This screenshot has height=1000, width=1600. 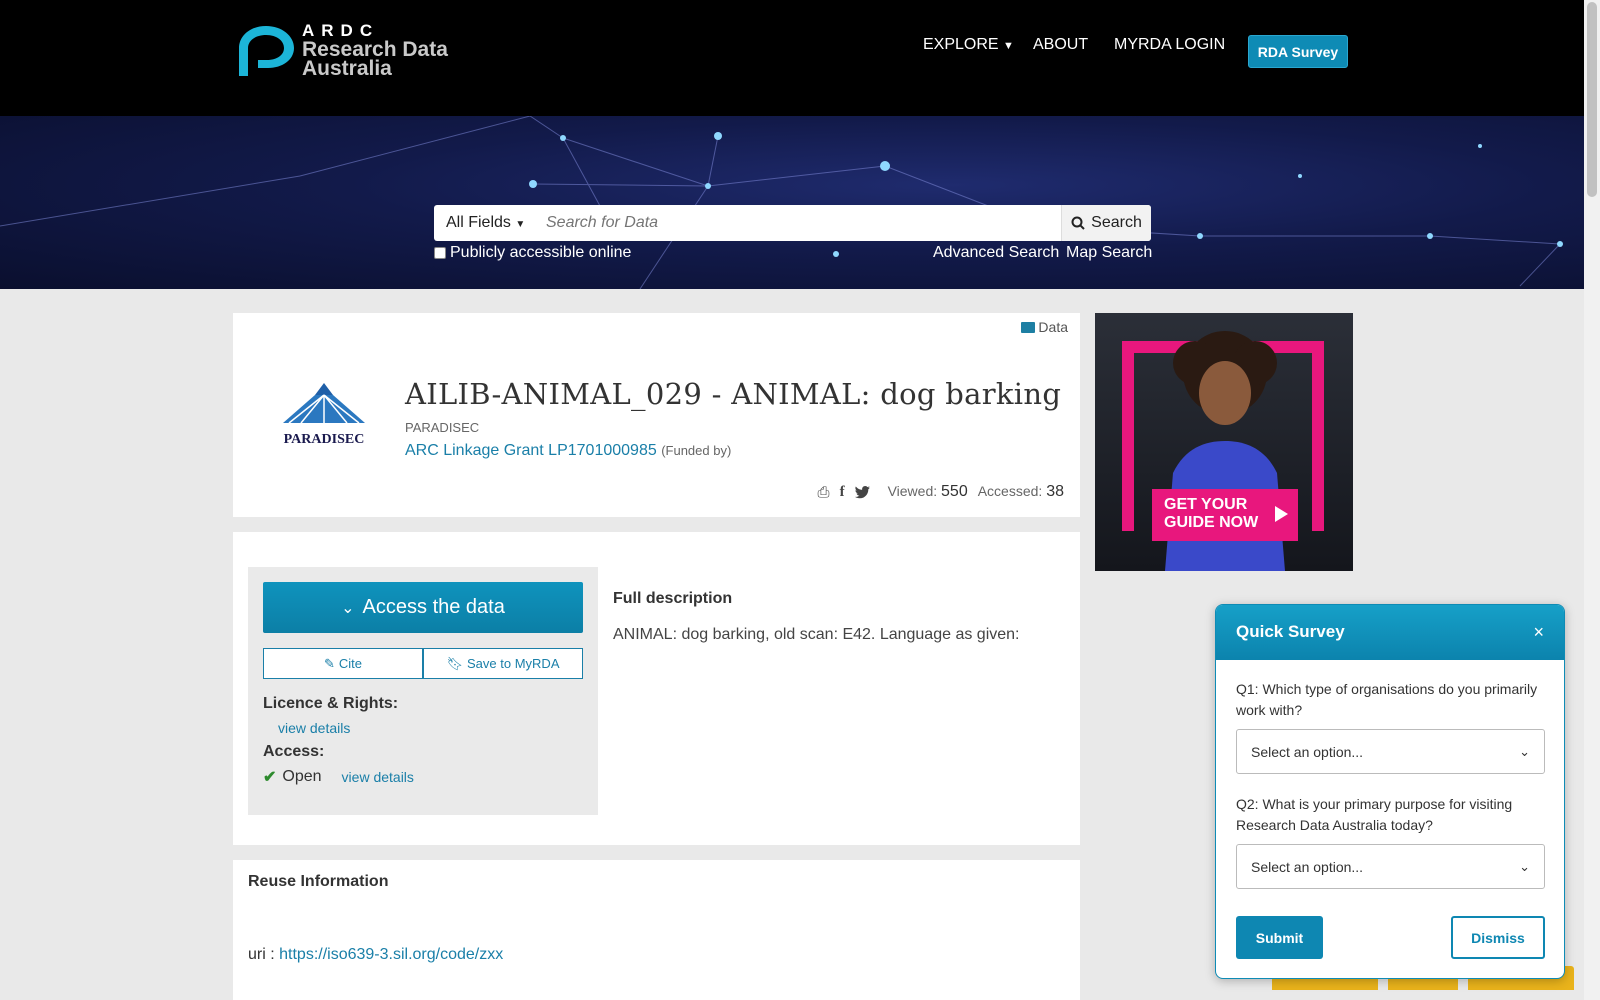 What do you see at coordinates (842, 492) in the screenshot?
I see `facebook-icon: f` at bounding box center [842, 492].